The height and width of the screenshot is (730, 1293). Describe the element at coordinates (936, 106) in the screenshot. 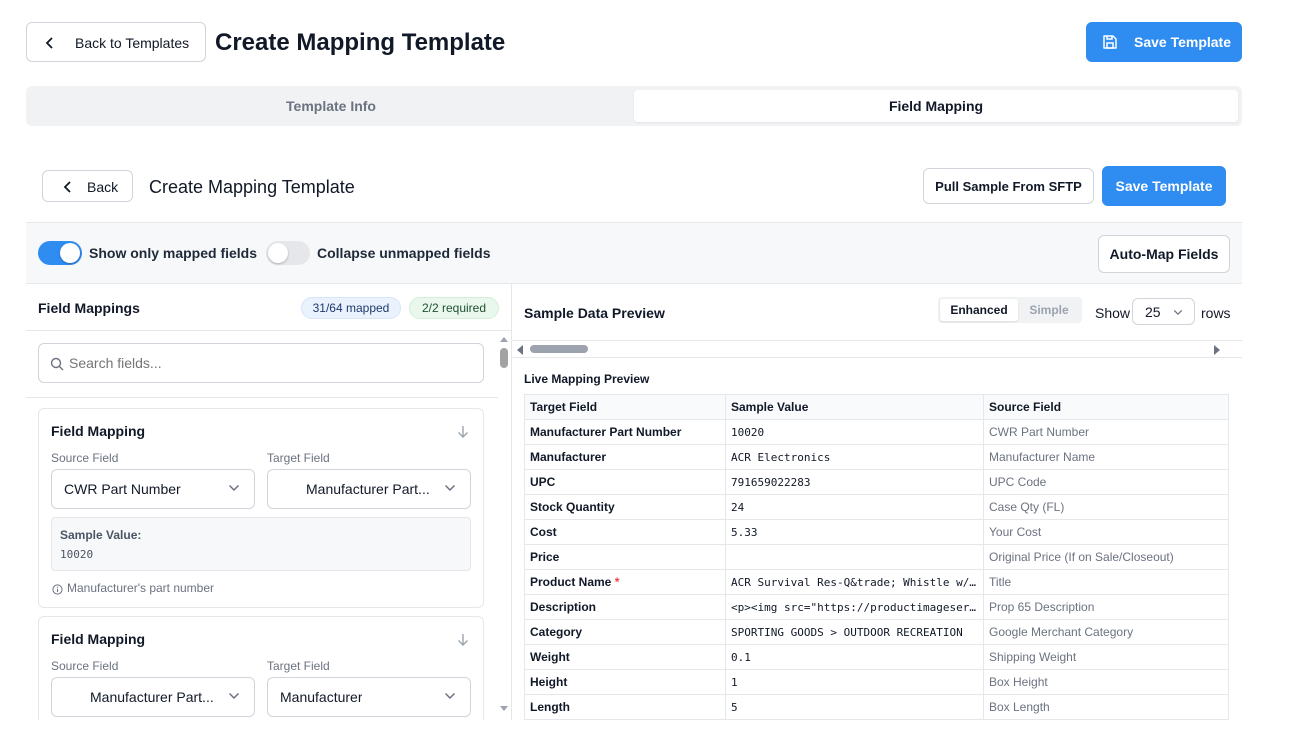

I see `tab-field-mapping: Field Mapping` at that location.